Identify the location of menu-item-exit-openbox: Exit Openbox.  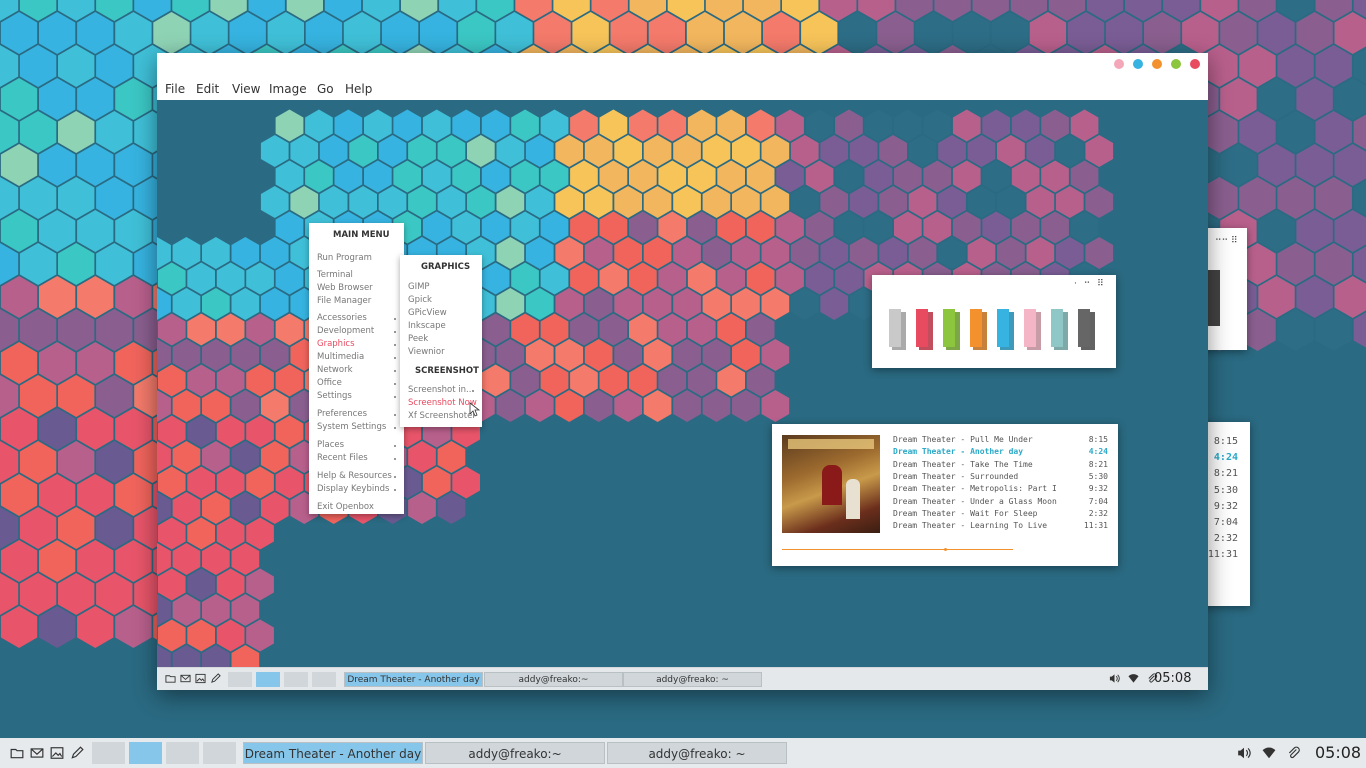
(345, 507).